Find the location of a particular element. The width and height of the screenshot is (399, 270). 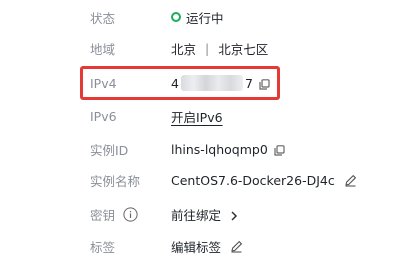

region-label: 地域 is located at coordinates (103, 49).